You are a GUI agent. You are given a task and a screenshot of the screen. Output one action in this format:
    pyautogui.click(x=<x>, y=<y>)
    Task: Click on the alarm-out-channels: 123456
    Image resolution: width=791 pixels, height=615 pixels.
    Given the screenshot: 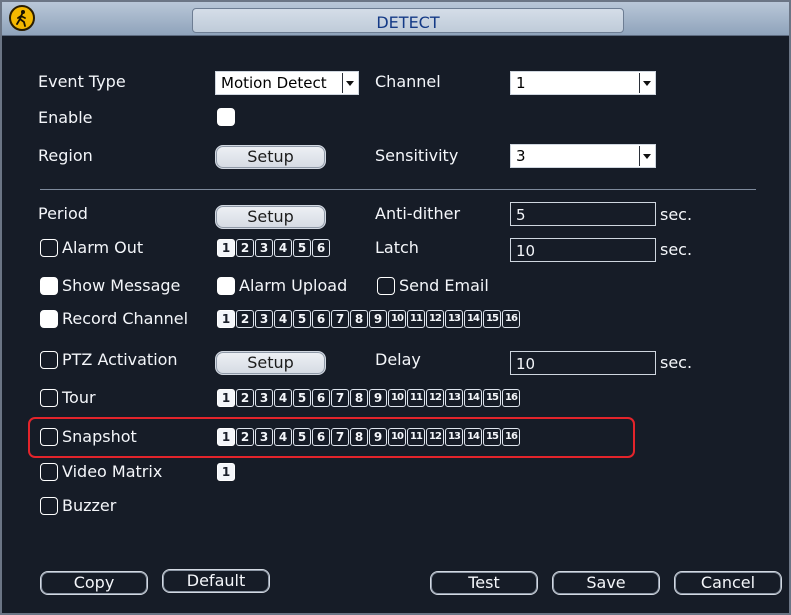 What is the action you would take?
    pyautogui.click(x=274, y=248)
    